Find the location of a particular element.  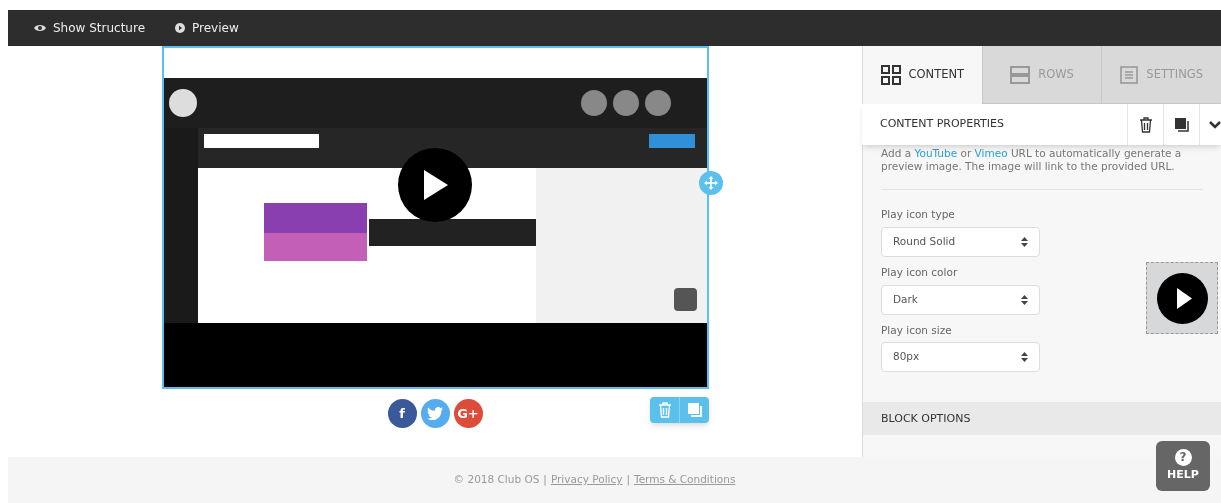

copyright-text: © 2018 Club OS is located at coordinates (496, 480).